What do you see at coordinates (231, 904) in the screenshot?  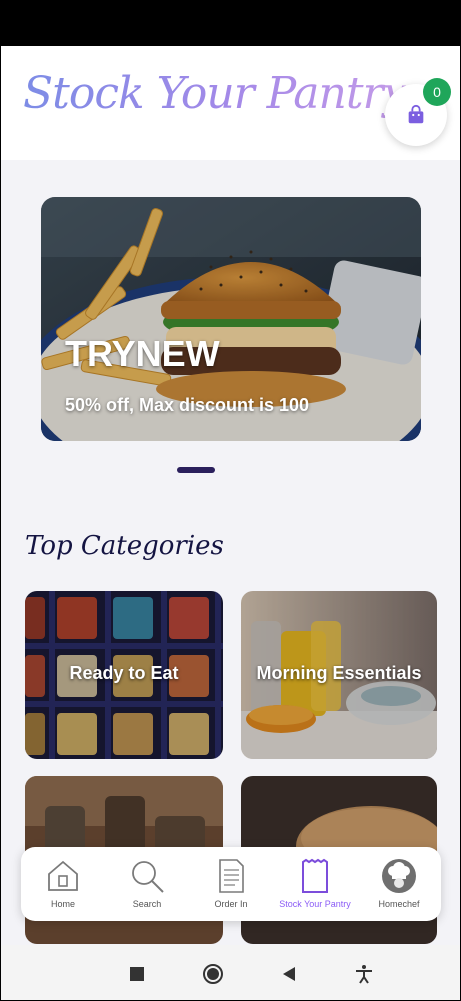 I see `nav-label: Order In` at bounding box center [231, 904].